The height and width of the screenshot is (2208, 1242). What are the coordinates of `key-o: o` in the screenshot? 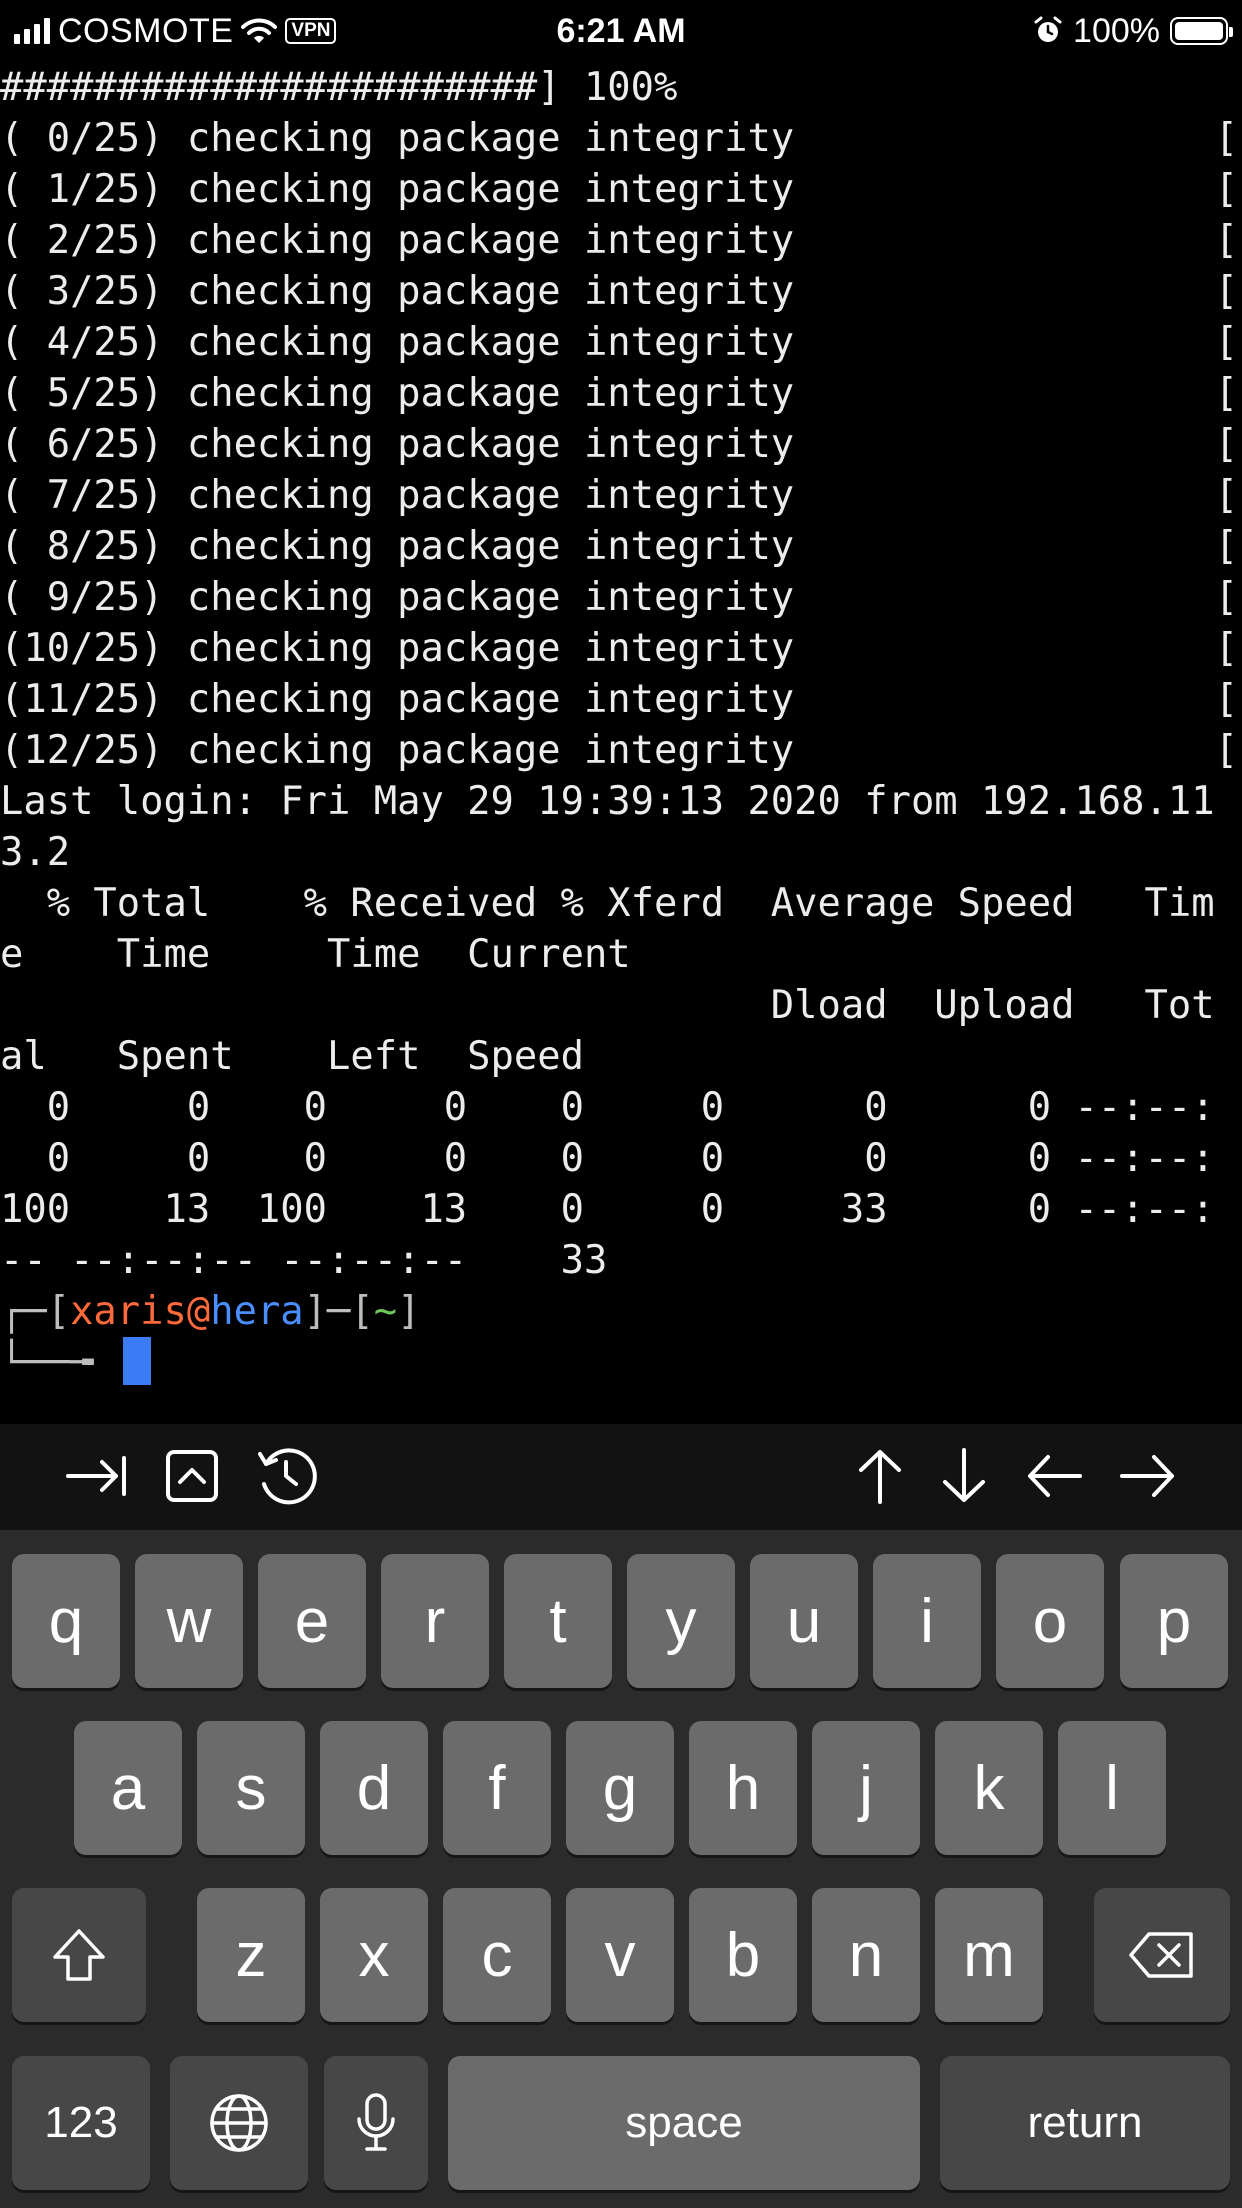 It's located at (1050, 1621).